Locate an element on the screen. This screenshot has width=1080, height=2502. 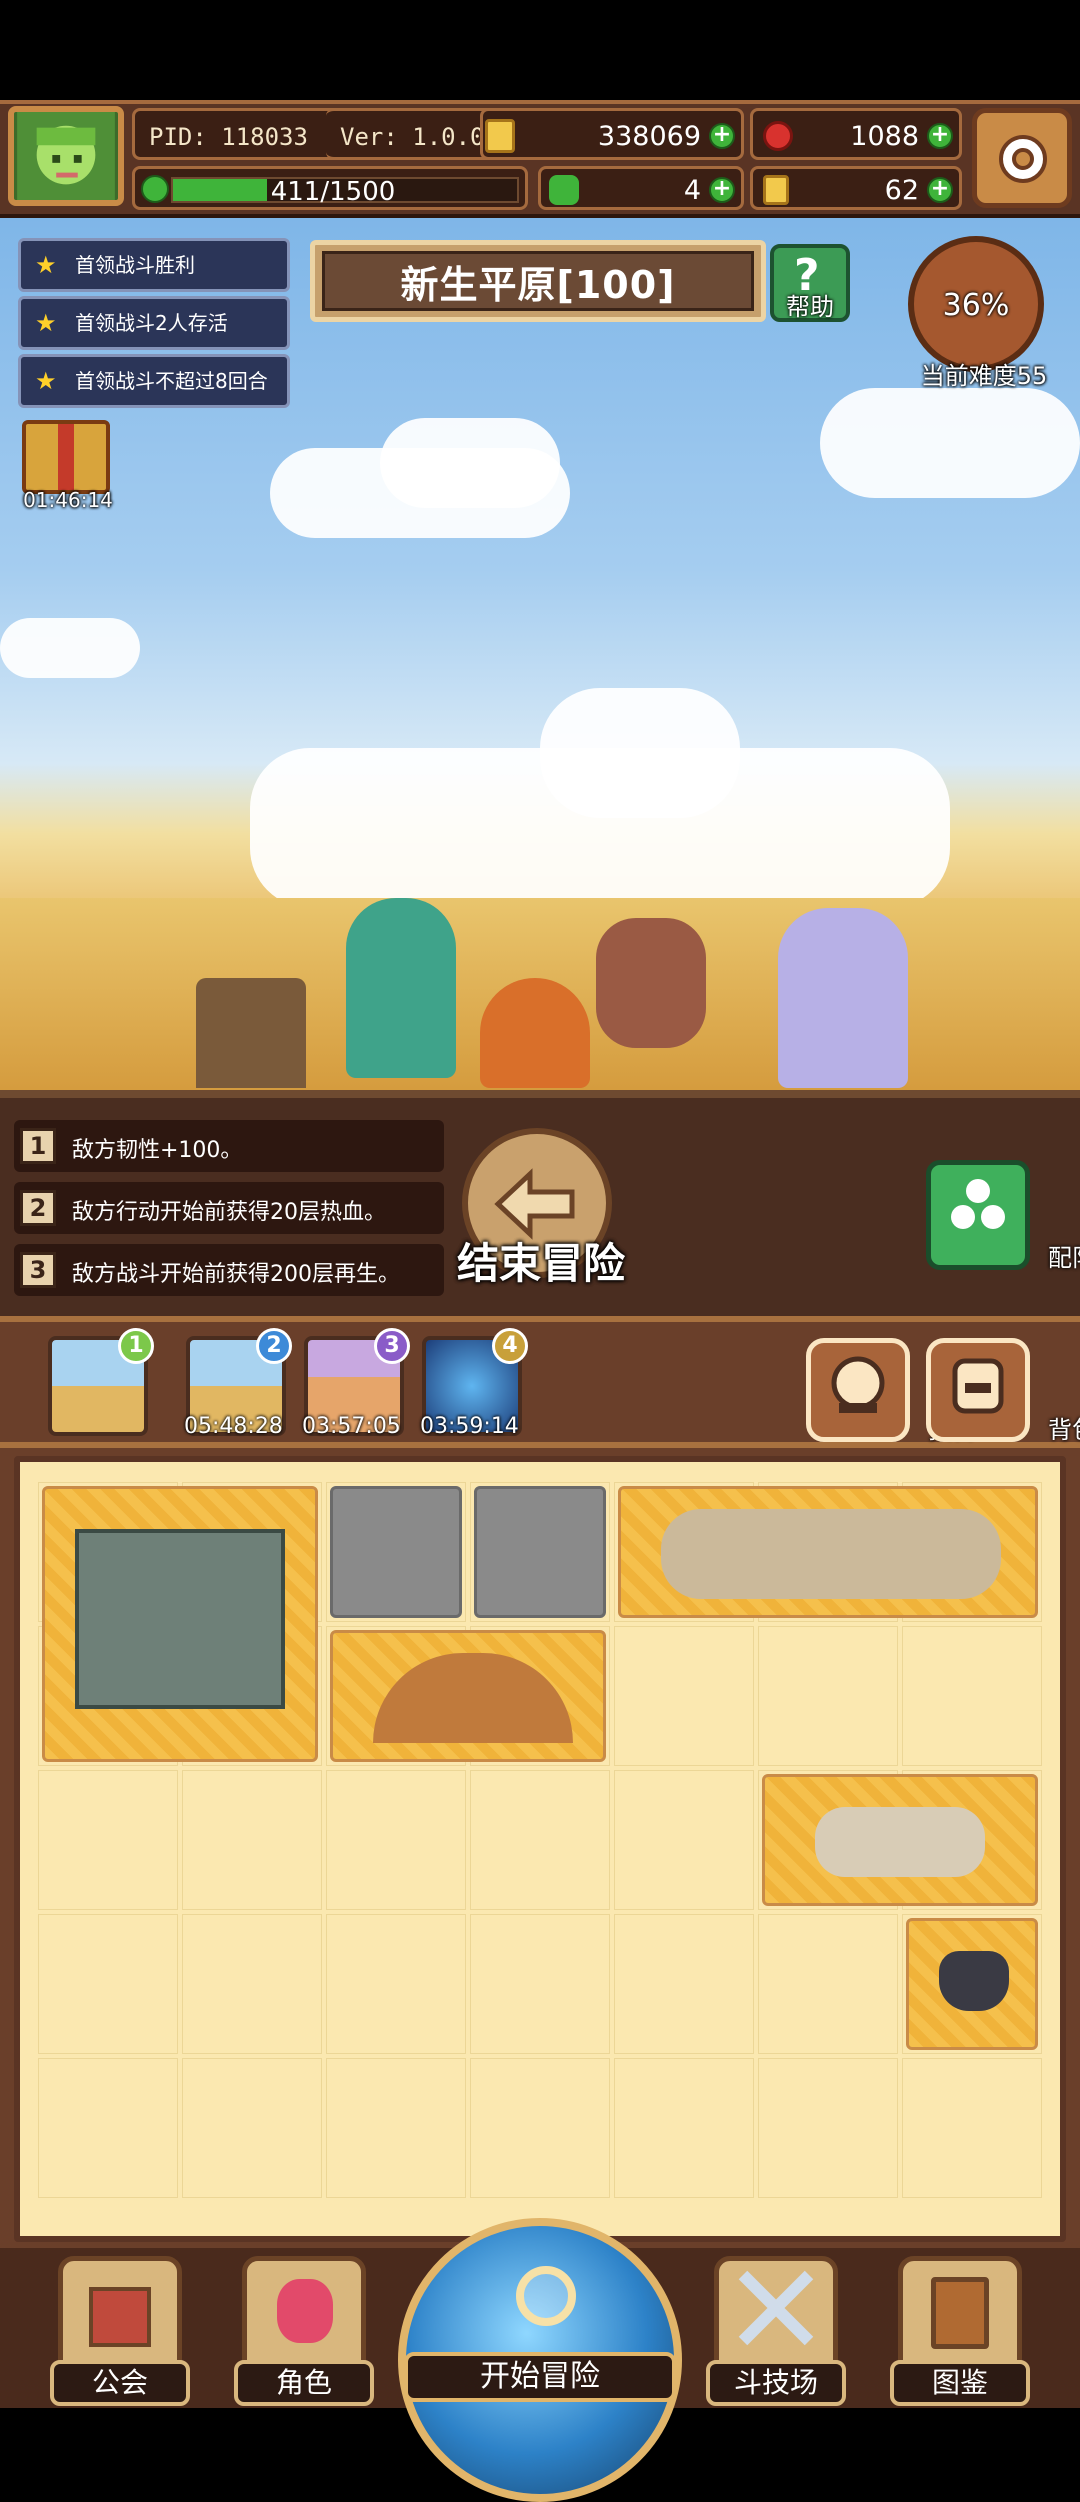
objective-1: ★ 首领战斗胜利 is located at coordinates (154, 265).